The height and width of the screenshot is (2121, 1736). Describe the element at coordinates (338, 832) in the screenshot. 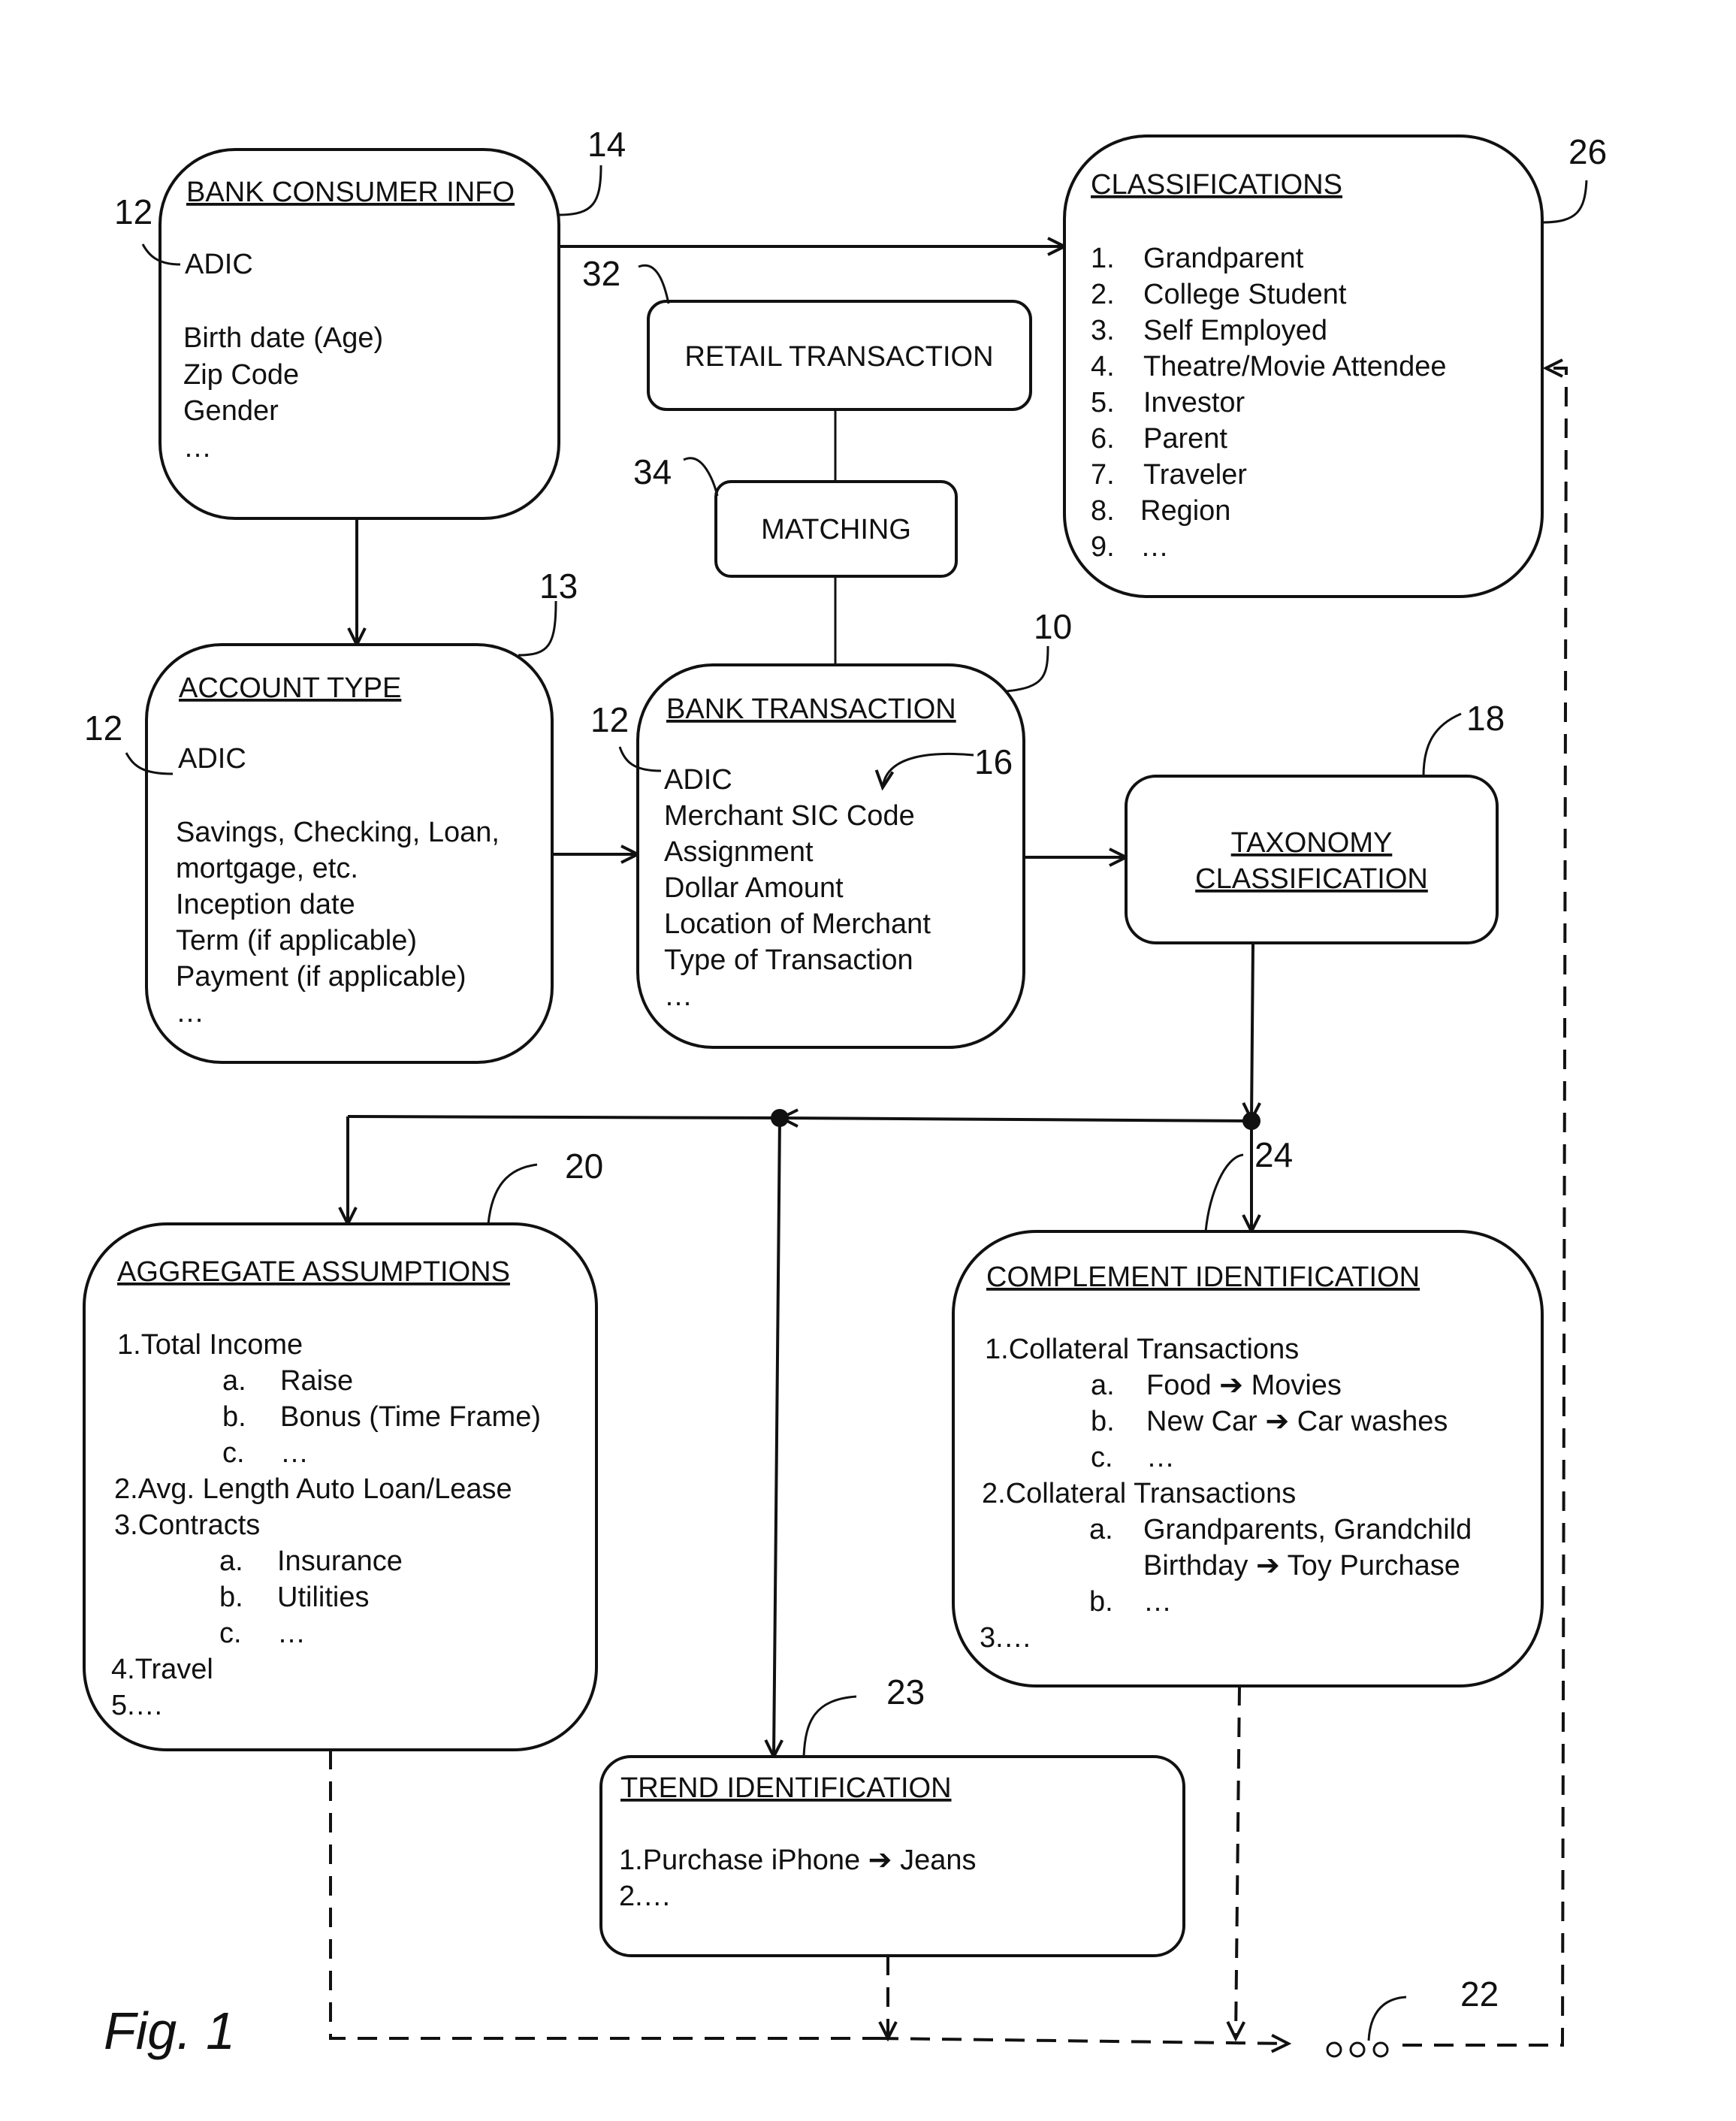

I see `field-account-kinds: Savings, Checking, Loan,` at that location.